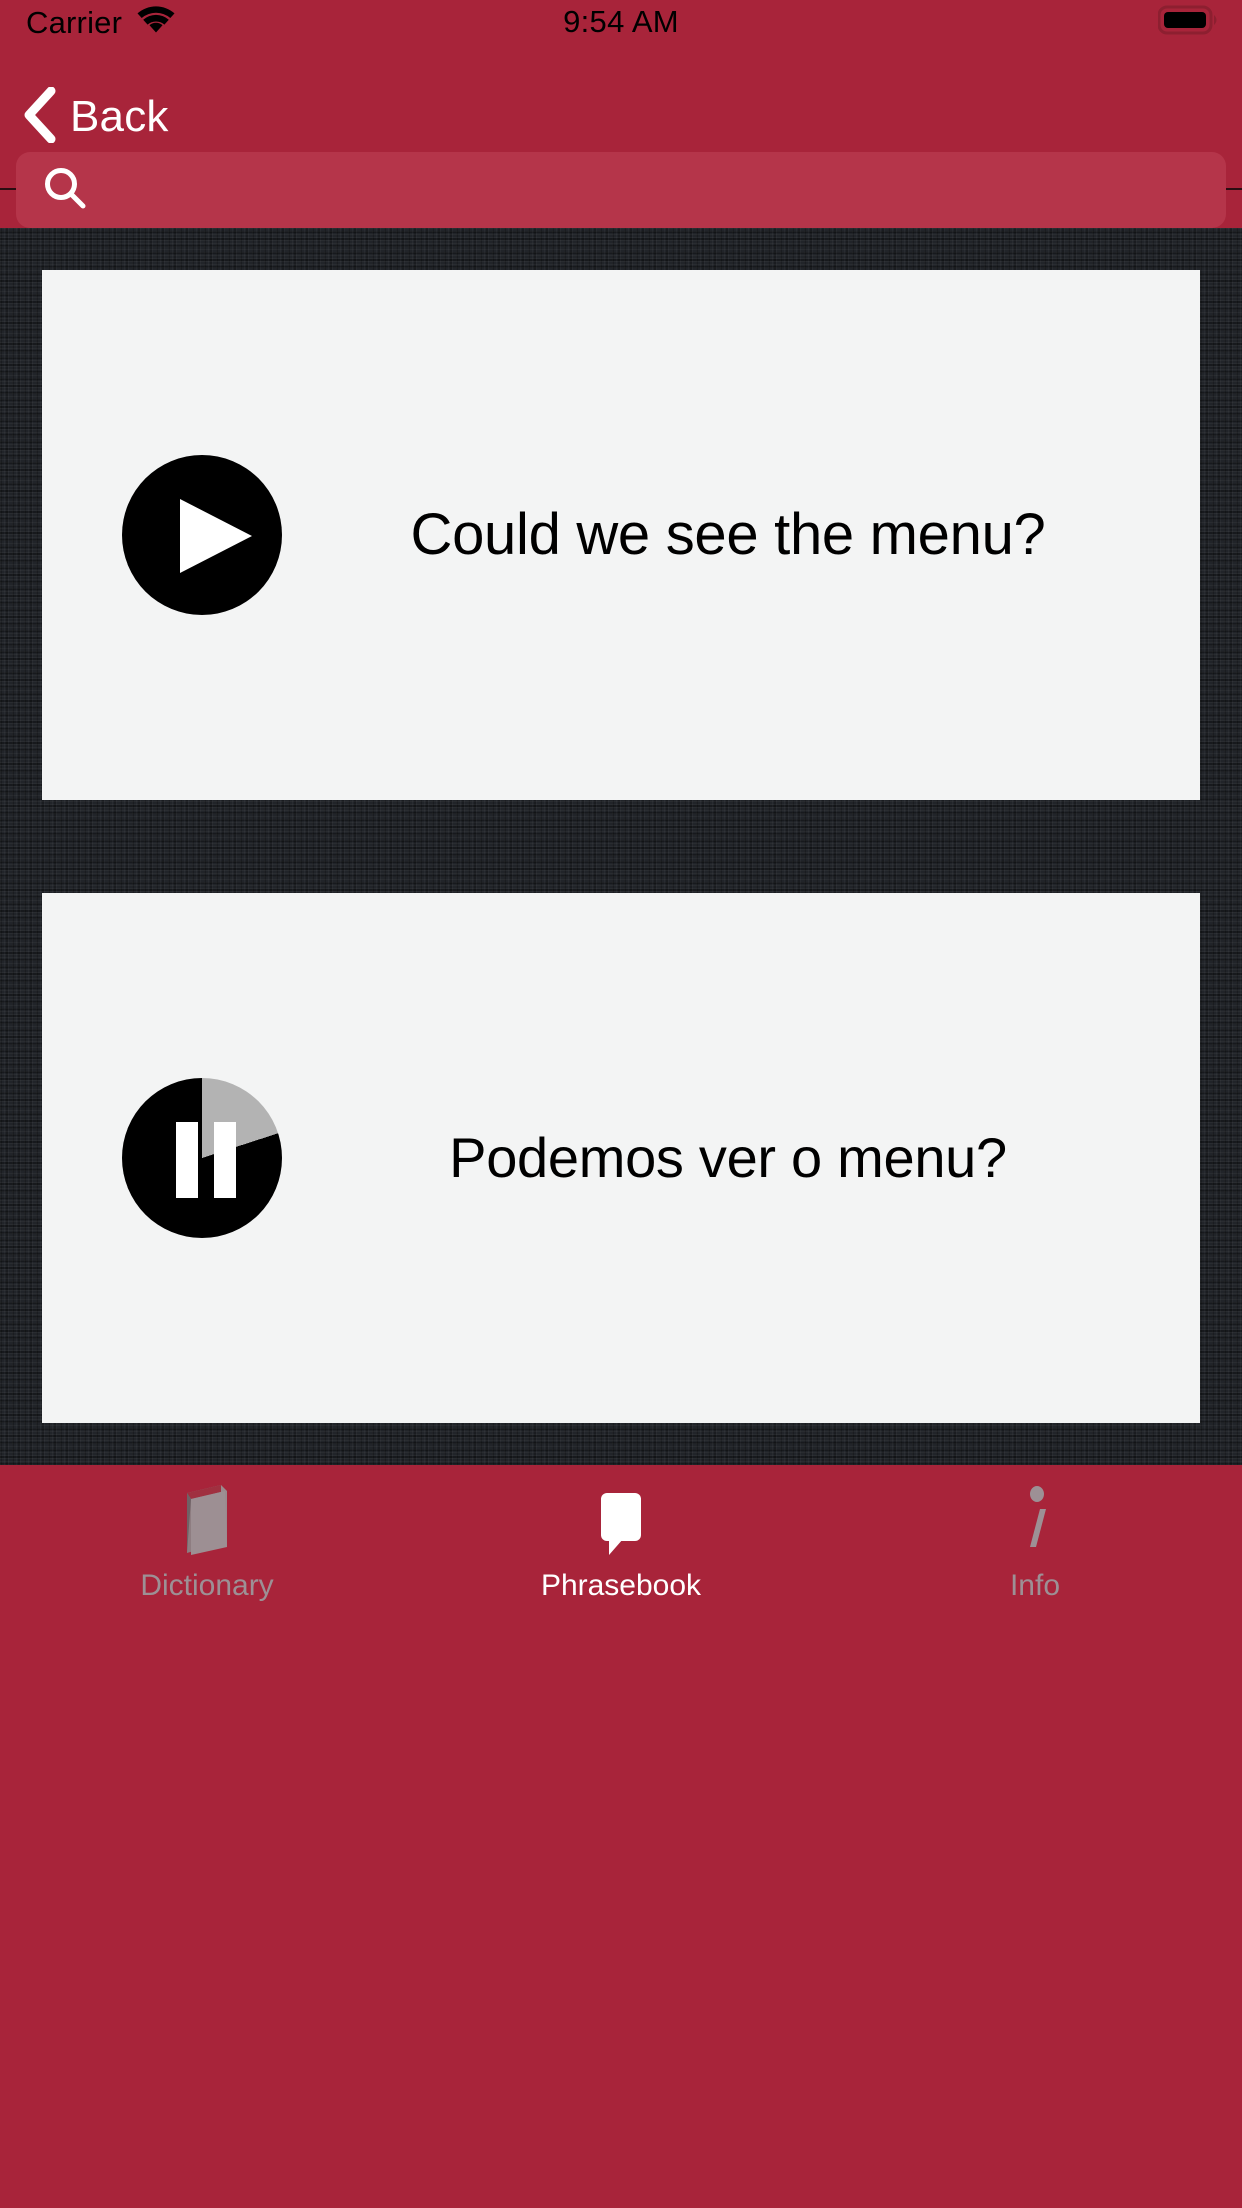  What do you see at coordinates (1035, 1585) in the screenshot?
I see `tab-info-label: Info` at bounding box center [1035, 1585].